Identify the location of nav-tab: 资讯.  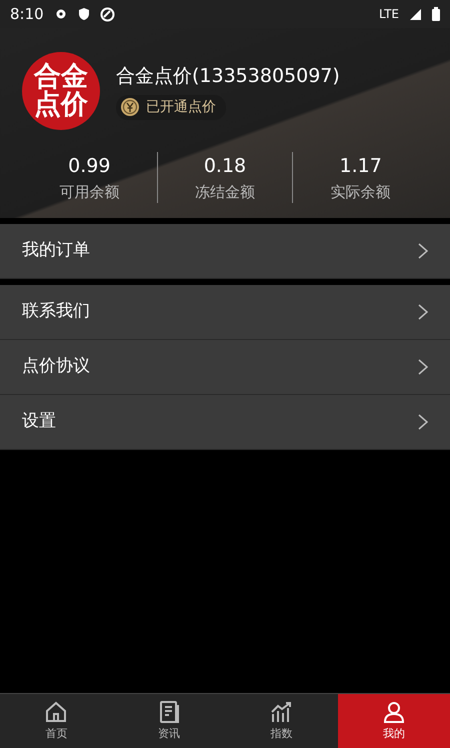
(168, 721).